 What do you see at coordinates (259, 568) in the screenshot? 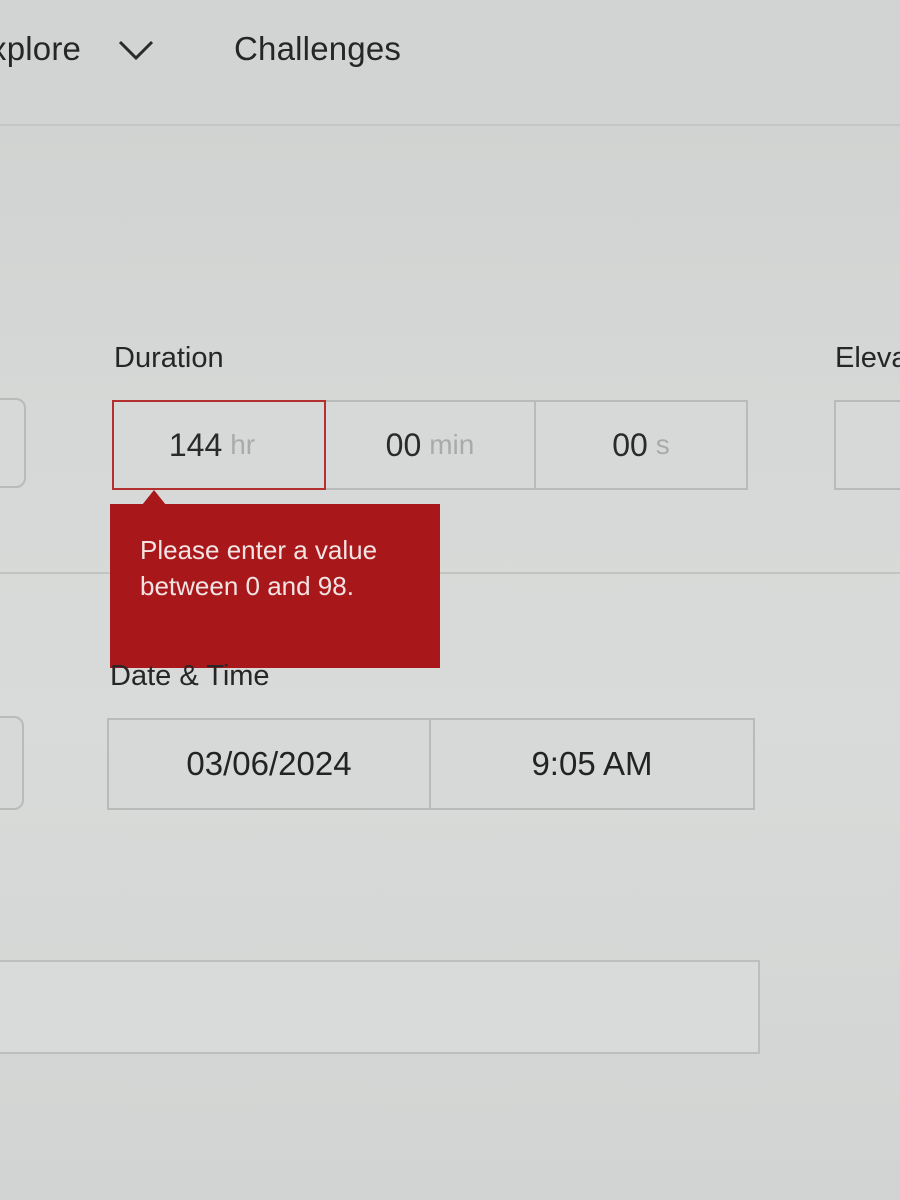
I see `error-message: Please enter a value between 0 and 98.` at bounding box center [259, 568].